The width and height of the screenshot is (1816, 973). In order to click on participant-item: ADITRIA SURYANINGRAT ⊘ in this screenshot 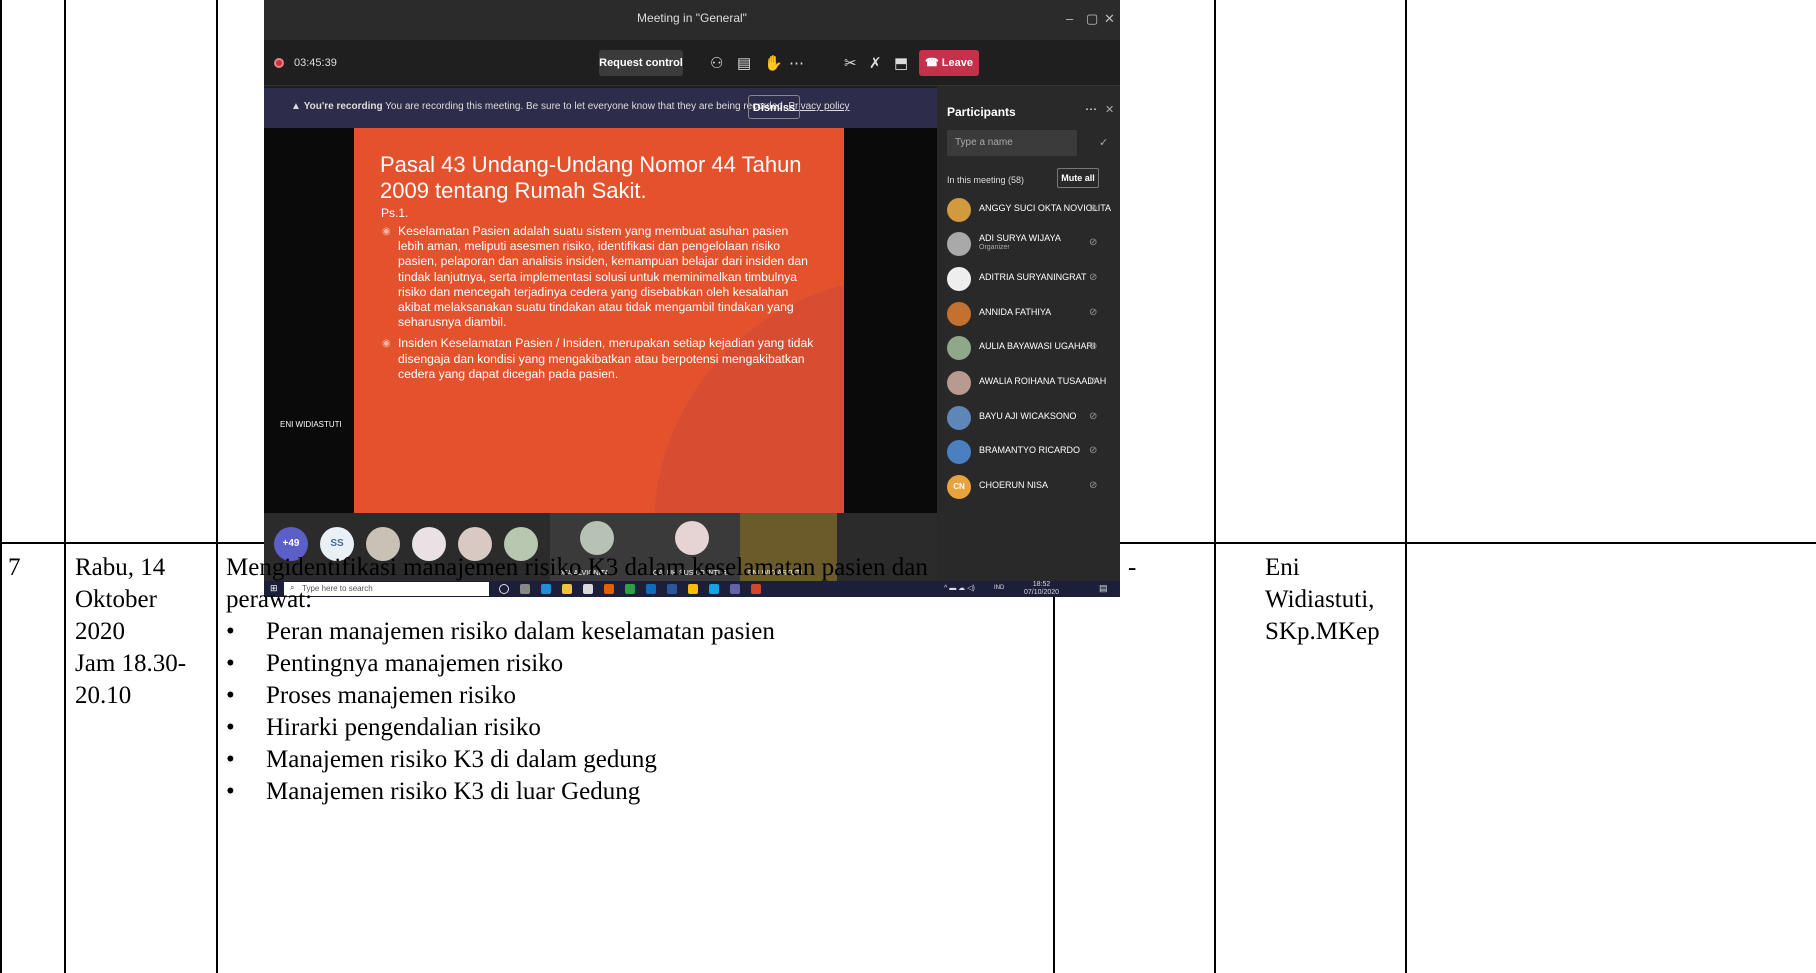, I will do `click(1027, 280)`.